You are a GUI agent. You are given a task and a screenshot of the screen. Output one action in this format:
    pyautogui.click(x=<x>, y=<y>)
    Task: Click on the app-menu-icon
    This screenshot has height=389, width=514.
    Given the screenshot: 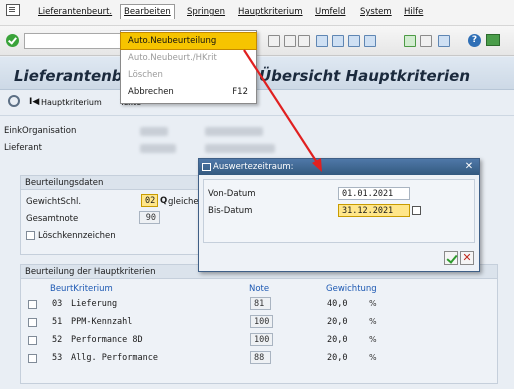 What is the action you would take?
    pyautogui.click(x=13, y=10)
    